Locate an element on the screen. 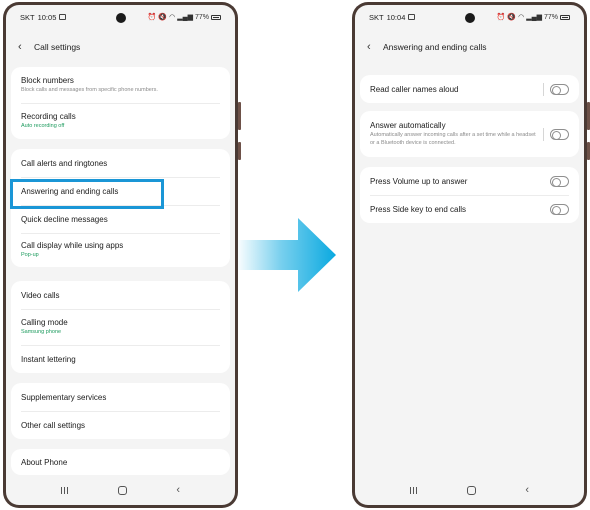 The height and width of the screenshot is (510, 590). page-header: ‹ Answering and ending calls is located at coordinates (469, 47).